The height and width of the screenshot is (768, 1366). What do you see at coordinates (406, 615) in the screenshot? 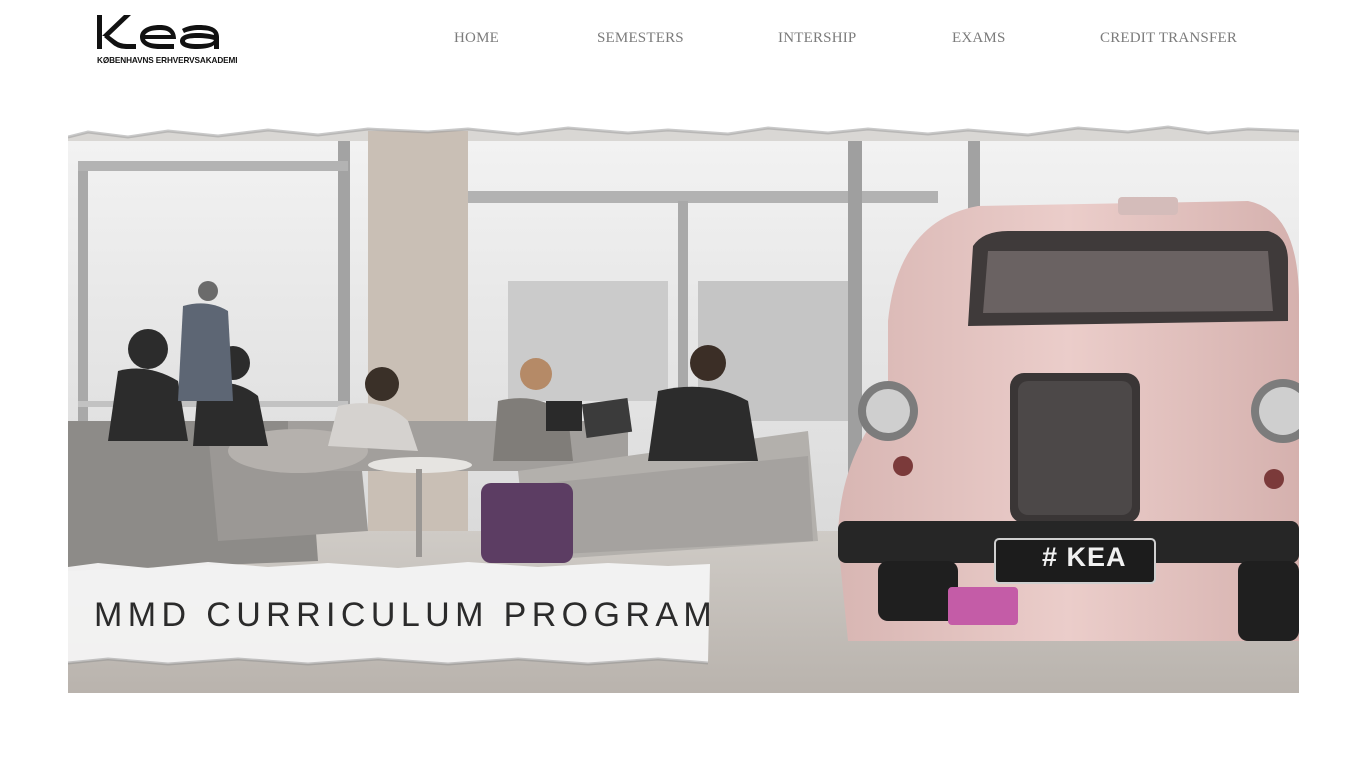
I see `banner-title: MMD CURRICULUM PROGRAM` at bounding box center [406, 615].